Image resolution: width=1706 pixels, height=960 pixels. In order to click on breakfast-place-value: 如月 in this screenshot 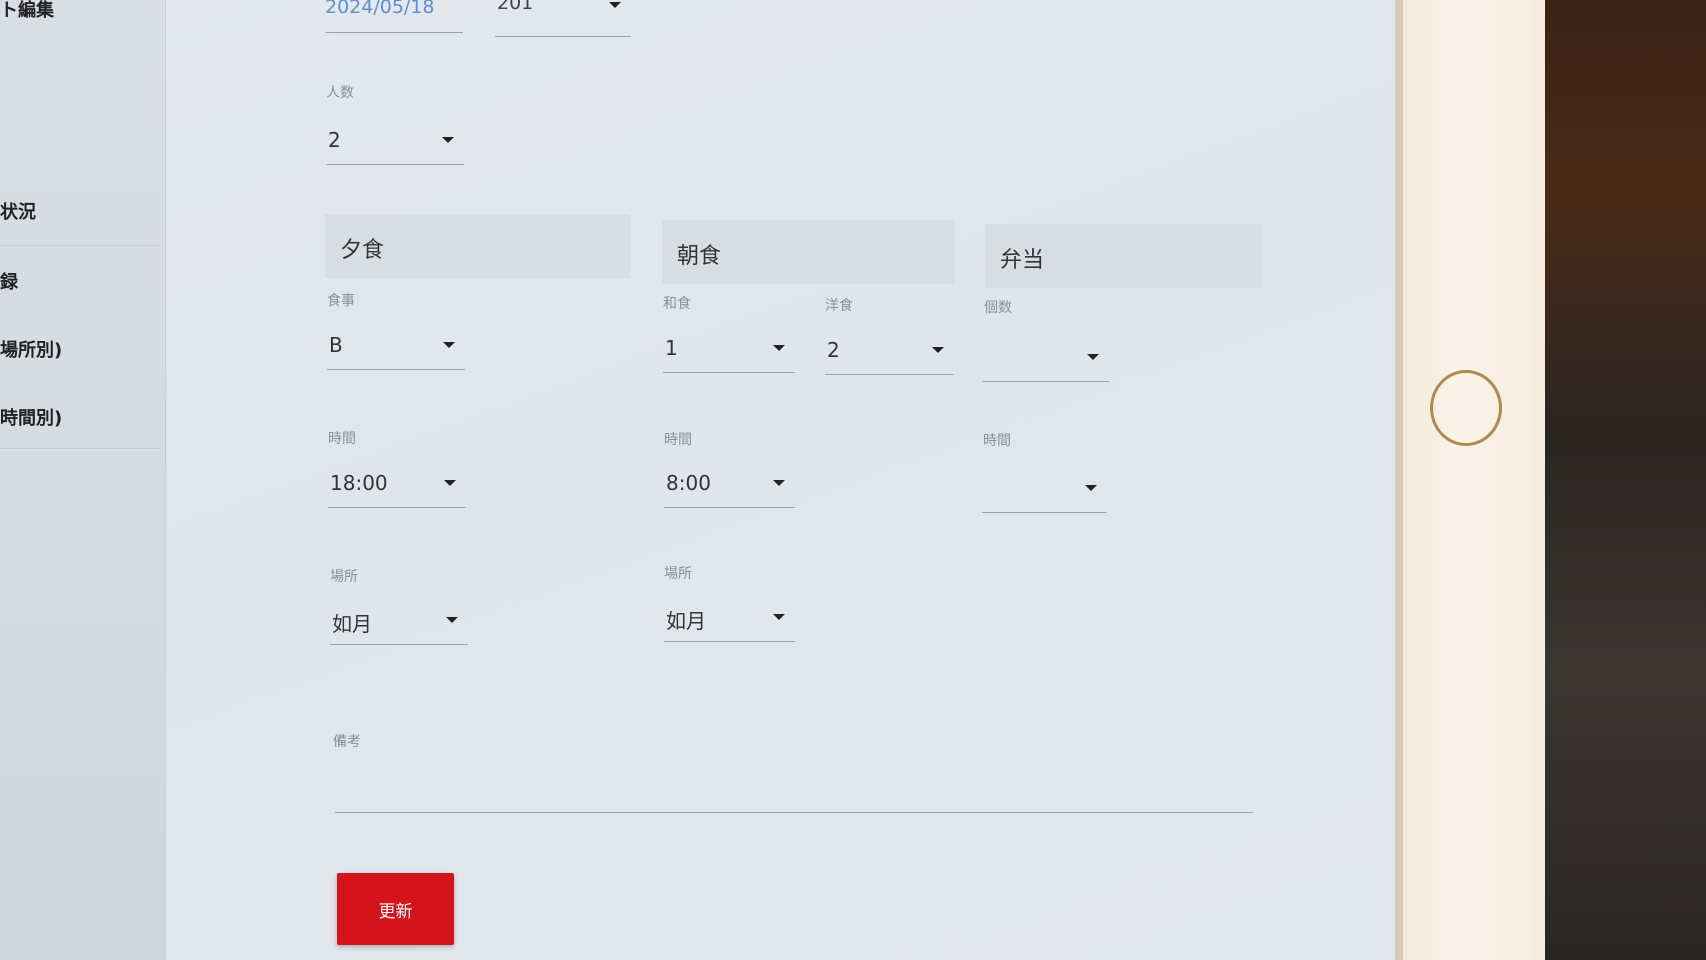, I will do `click(686, 621)`.